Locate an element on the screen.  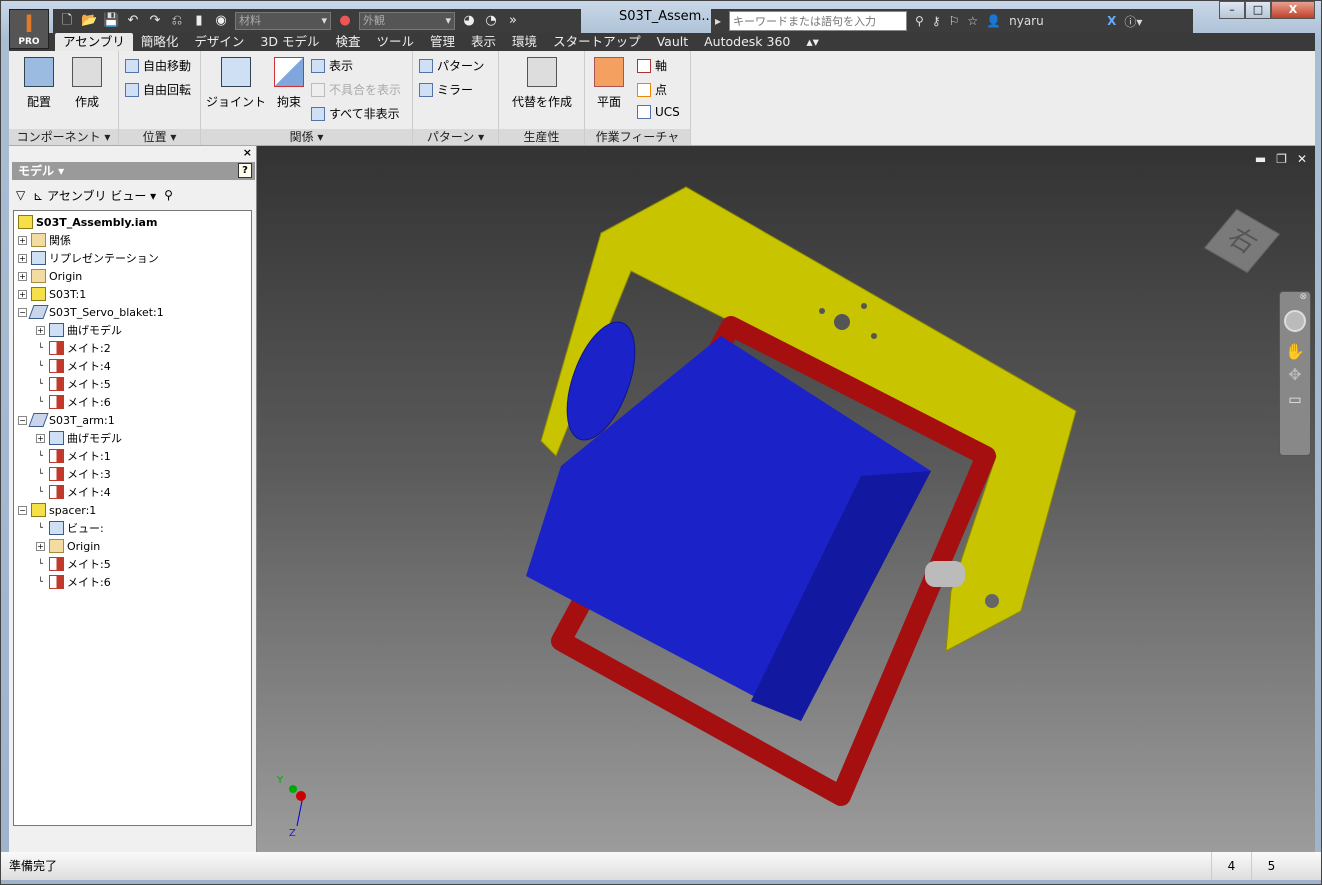
adjust-appearance-icon: ◕ is located at coordinates (469, 21).